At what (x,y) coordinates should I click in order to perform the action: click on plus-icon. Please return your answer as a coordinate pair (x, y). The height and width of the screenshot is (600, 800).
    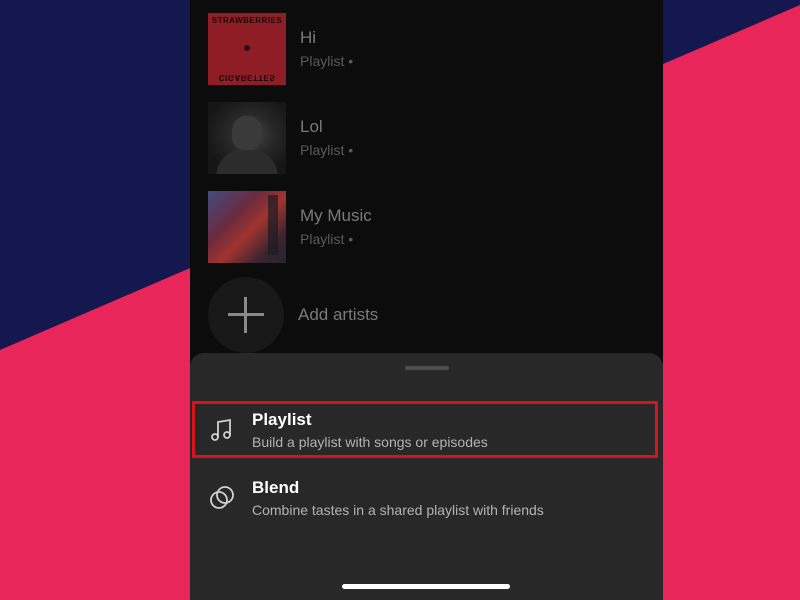
    Looking at the image, I should click on (246, 315).